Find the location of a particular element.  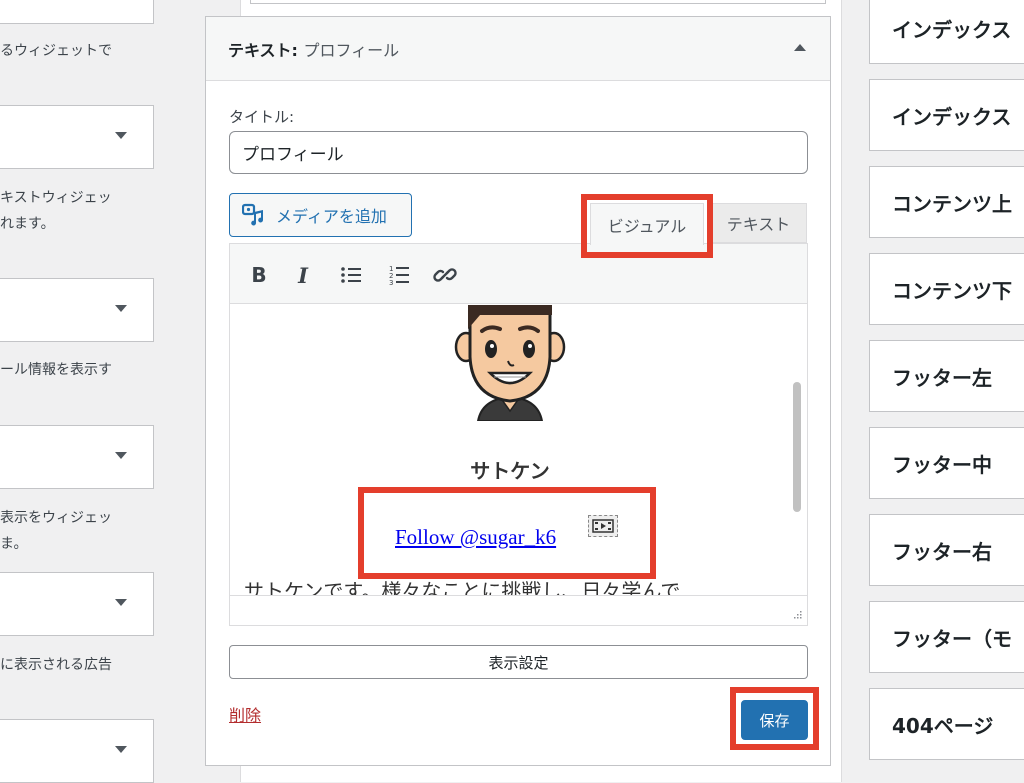

bulleted-list-icon is located at coordinates (351, 275).